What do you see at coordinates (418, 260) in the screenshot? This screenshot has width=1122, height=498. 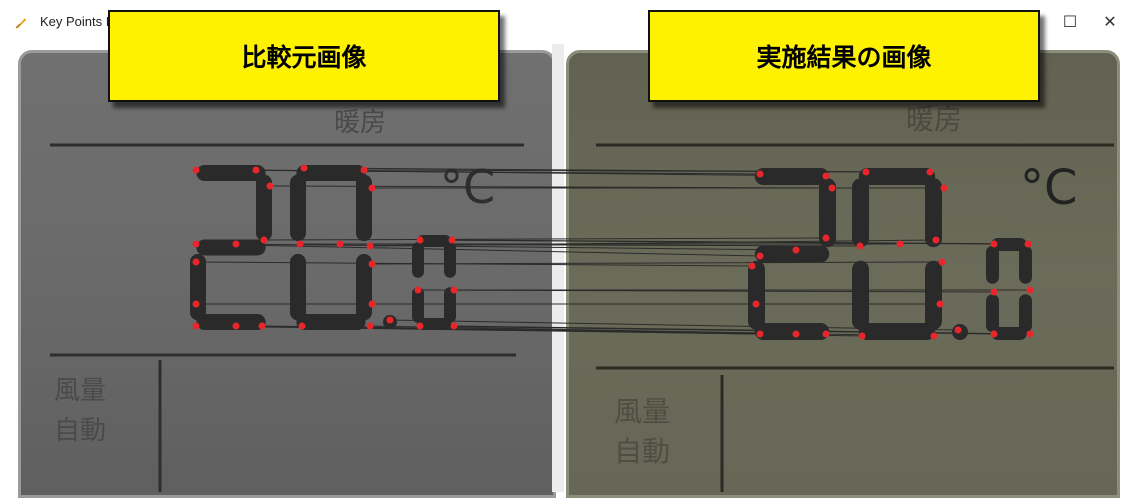 I see `left-digit-3-seg-f` at bounding box center [418, 260].